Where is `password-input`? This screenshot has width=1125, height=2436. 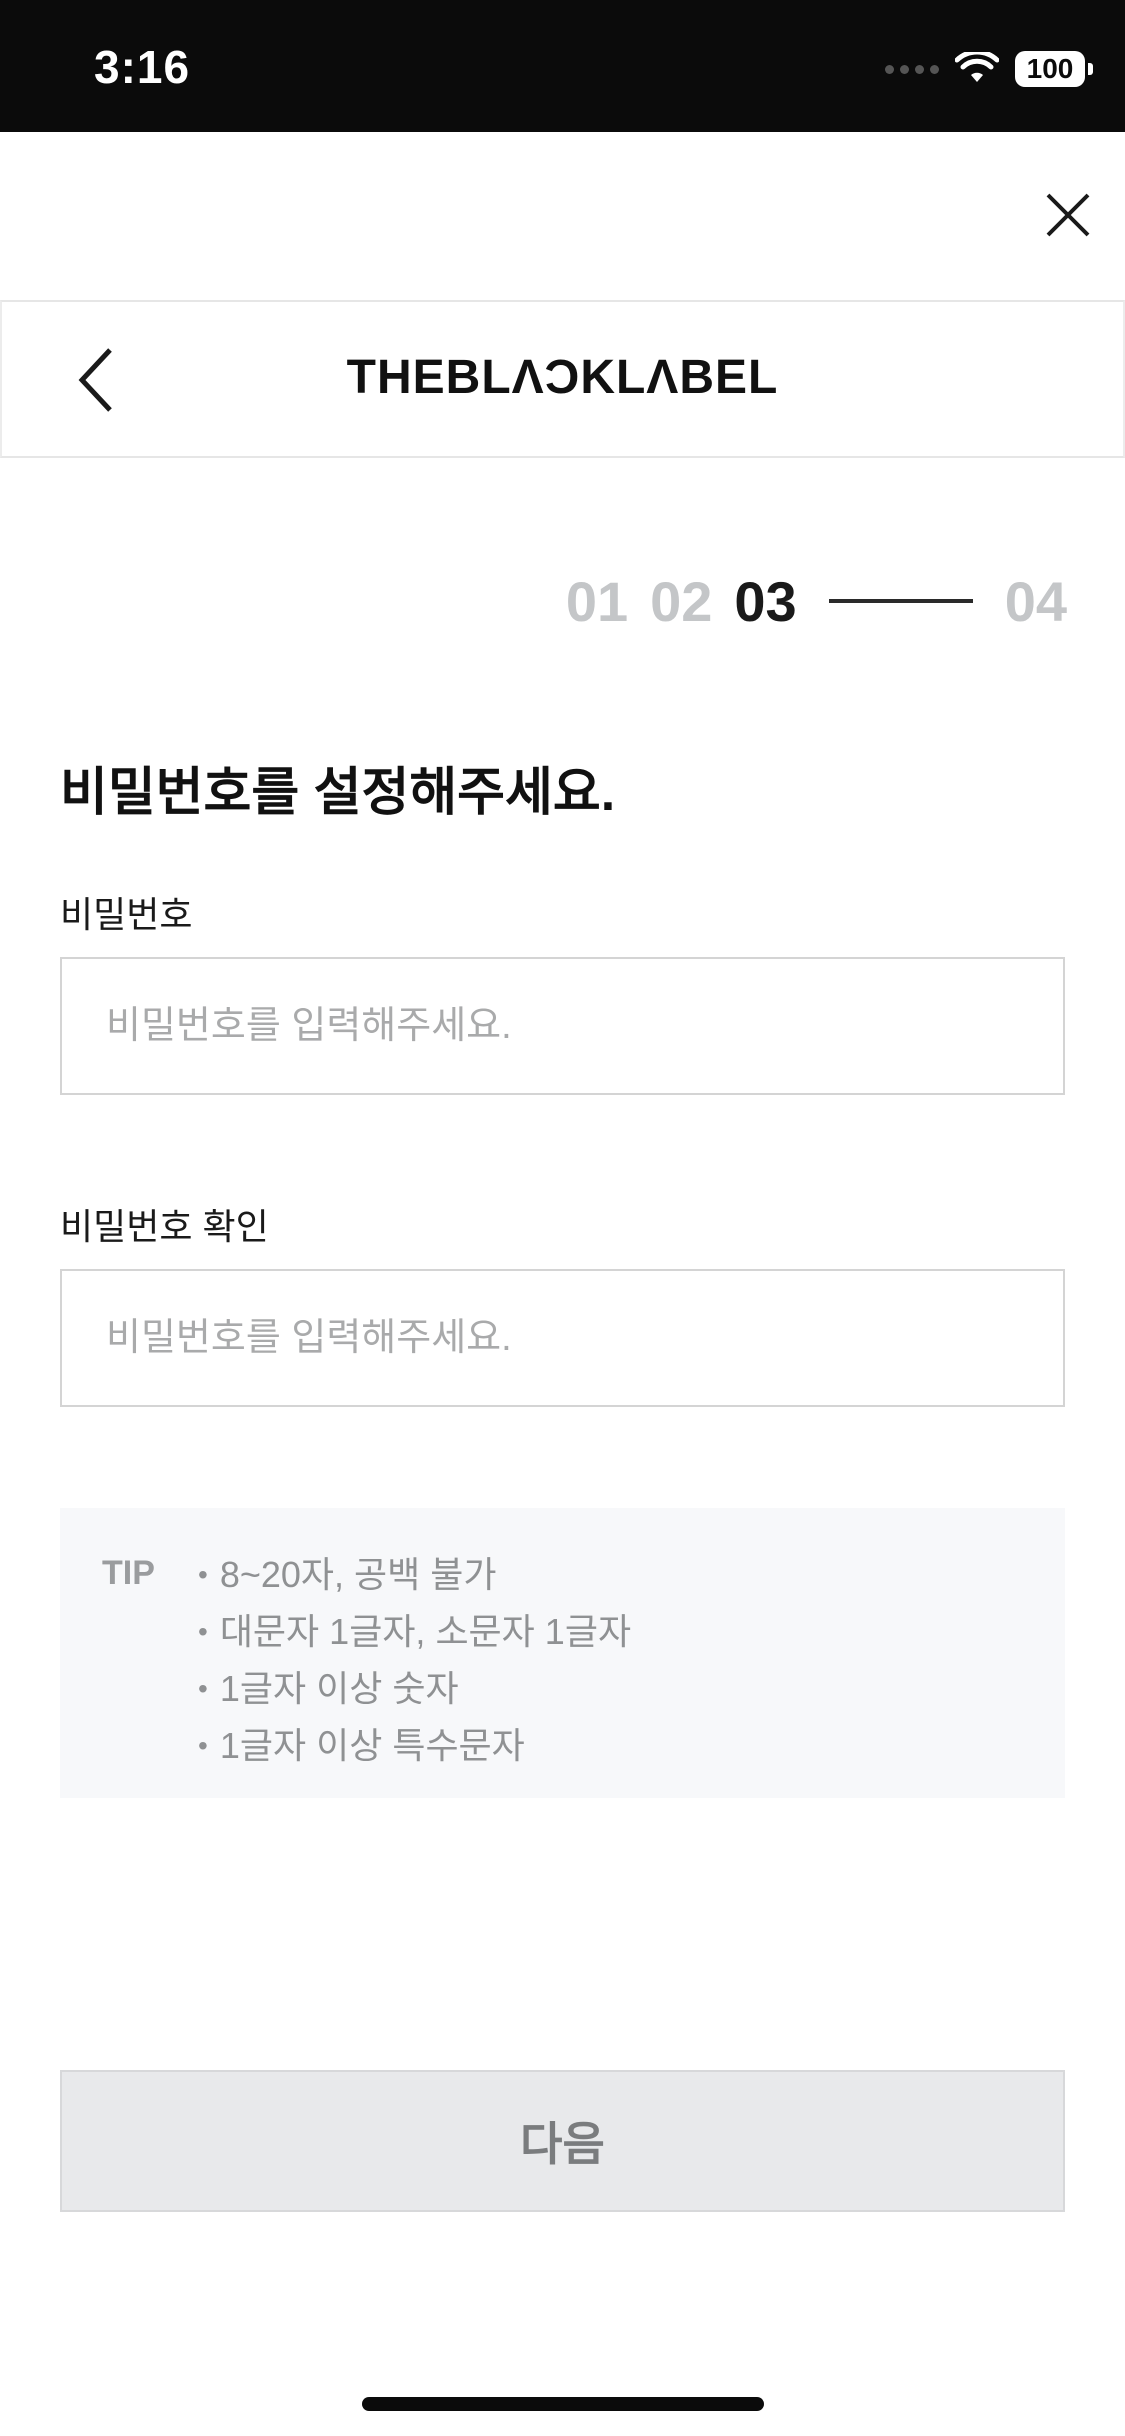 password-input is located at coordinates (562, 1026).